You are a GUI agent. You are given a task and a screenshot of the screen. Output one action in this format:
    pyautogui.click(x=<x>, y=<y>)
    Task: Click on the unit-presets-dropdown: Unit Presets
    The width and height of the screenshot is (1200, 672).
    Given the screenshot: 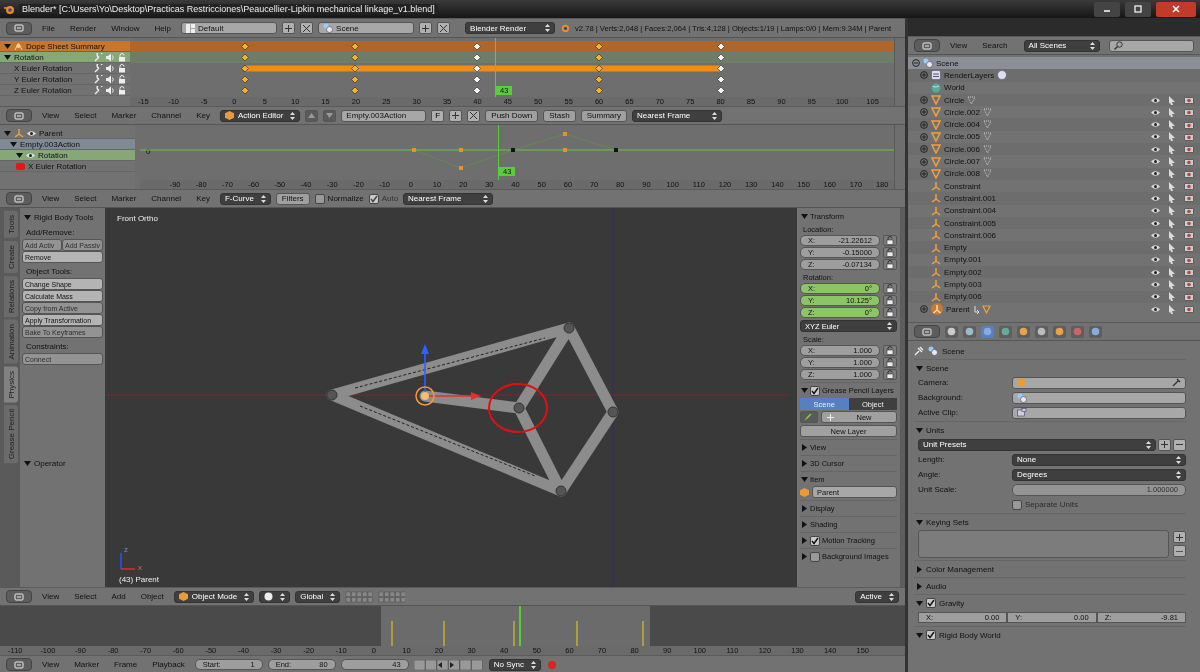 What is the action you would take?
    pyautogui.click(x=1037, y=444)
    